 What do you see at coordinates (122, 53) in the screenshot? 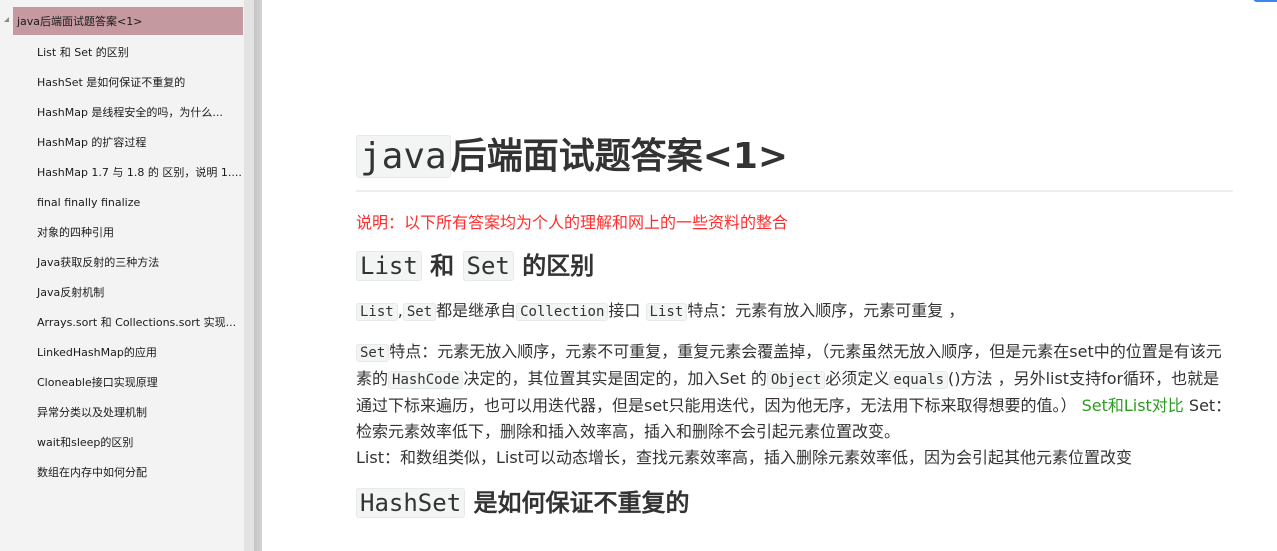
I see `outline-item: List 和 Set 的区别` at bounding box center [122, 53].